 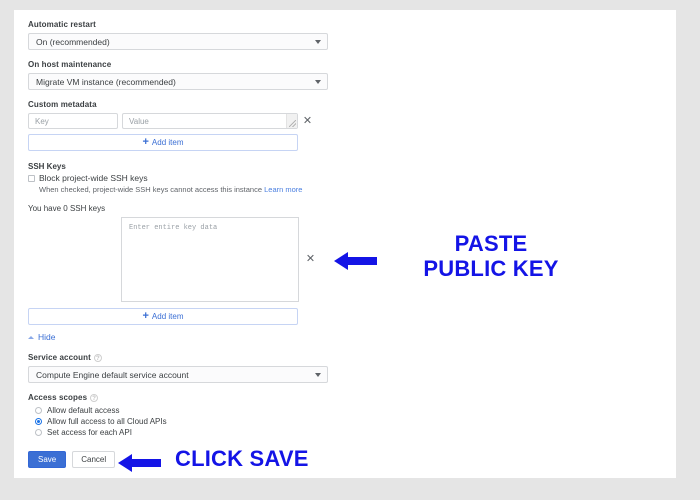 I want to click on metadata-value-wrap: Value, so click(x=210, y=121).